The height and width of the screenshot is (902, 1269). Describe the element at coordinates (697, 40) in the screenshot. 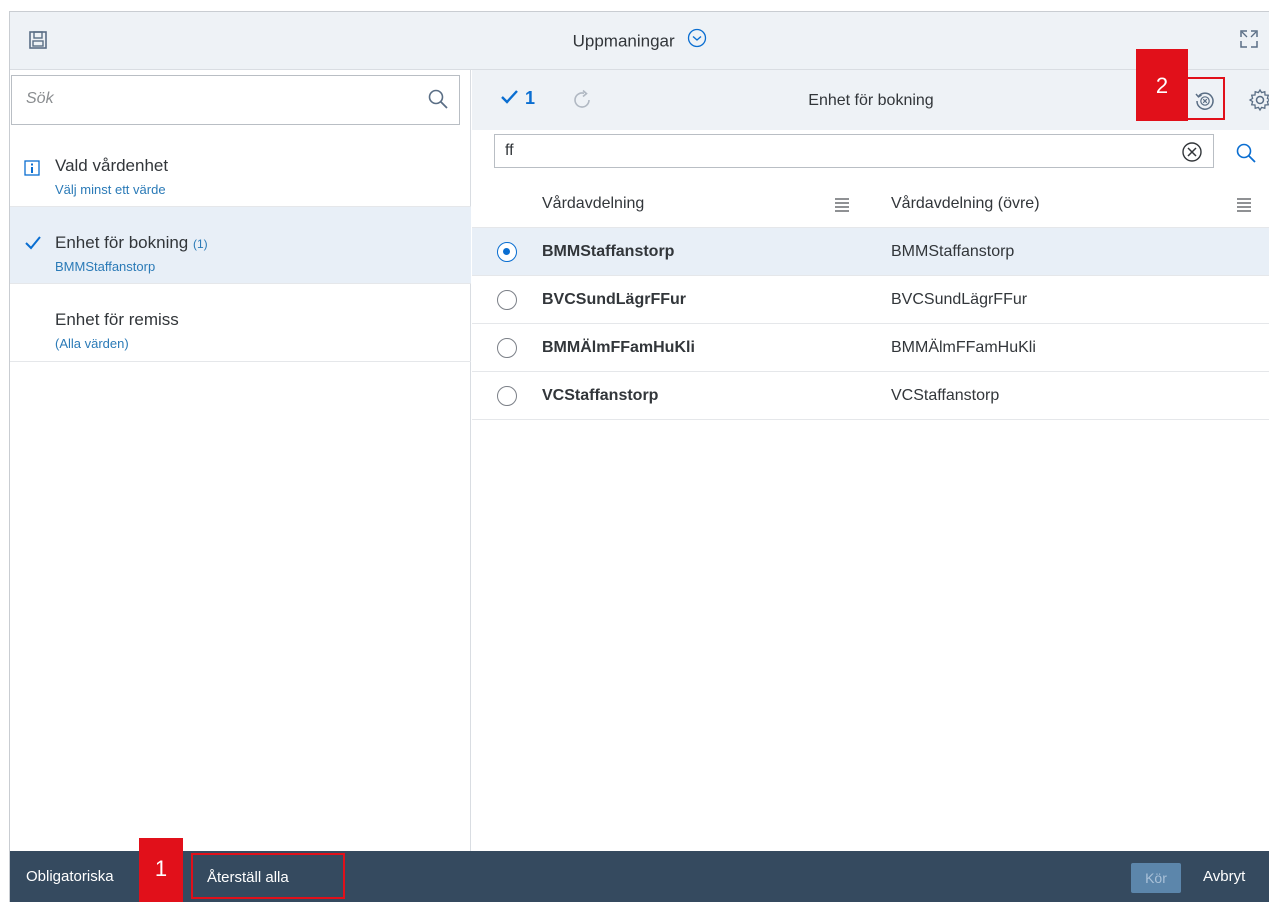

I see `chevron-down-icon` at that location.